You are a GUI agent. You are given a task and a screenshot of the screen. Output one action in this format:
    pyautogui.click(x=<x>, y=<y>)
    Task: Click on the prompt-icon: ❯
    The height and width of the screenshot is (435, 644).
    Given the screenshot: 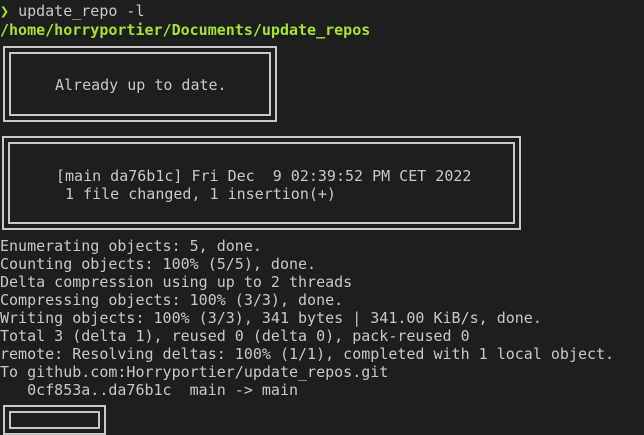 What is the action you would take?
    pyautogui.click(x=5, y=11)
    